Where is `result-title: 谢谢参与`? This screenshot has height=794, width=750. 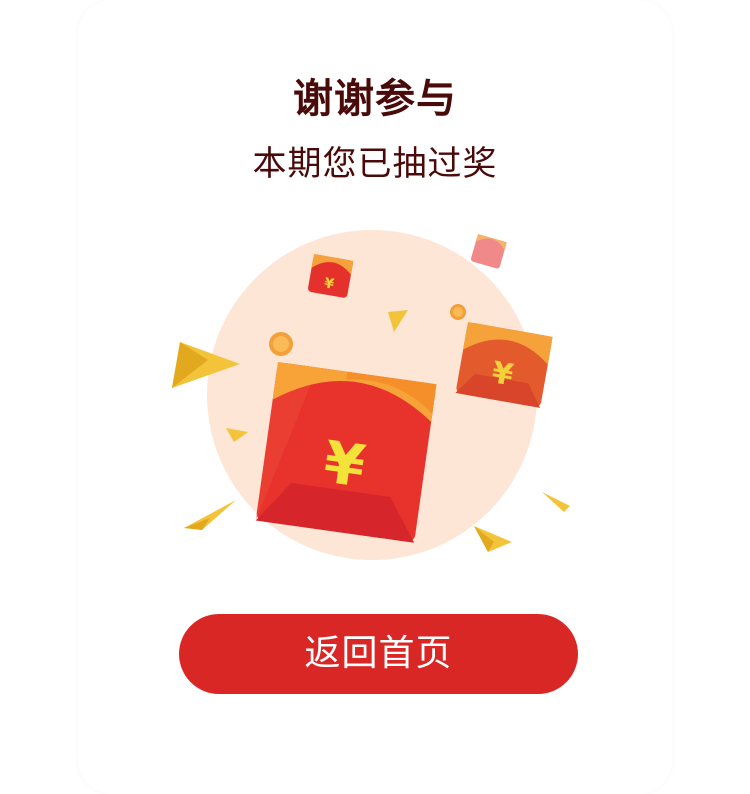 result-title: 谢谢参与 is located at coordinates (375, 99).